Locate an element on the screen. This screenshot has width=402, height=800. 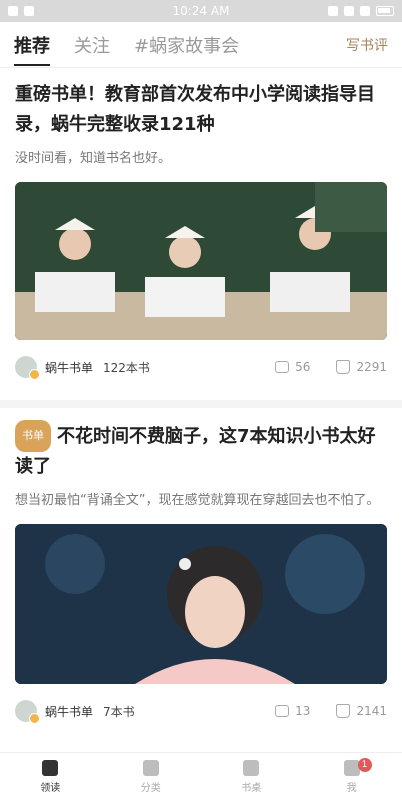
bottom-nav: 领读 分类 书桌 我 1 is located at coordinates (201, 776).